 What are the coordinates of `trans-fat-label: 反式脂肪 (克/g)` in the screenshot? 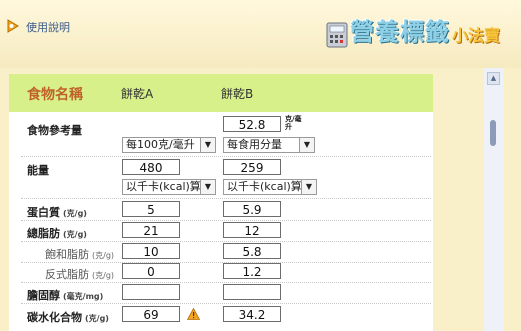 It's located at (79, 274).